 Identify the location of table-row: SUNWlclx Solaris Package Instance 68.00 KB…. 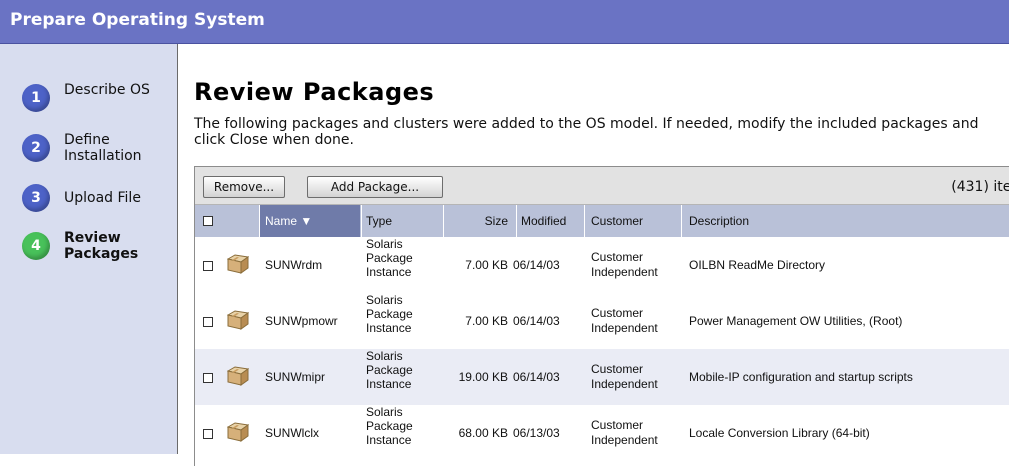
(602, 433).